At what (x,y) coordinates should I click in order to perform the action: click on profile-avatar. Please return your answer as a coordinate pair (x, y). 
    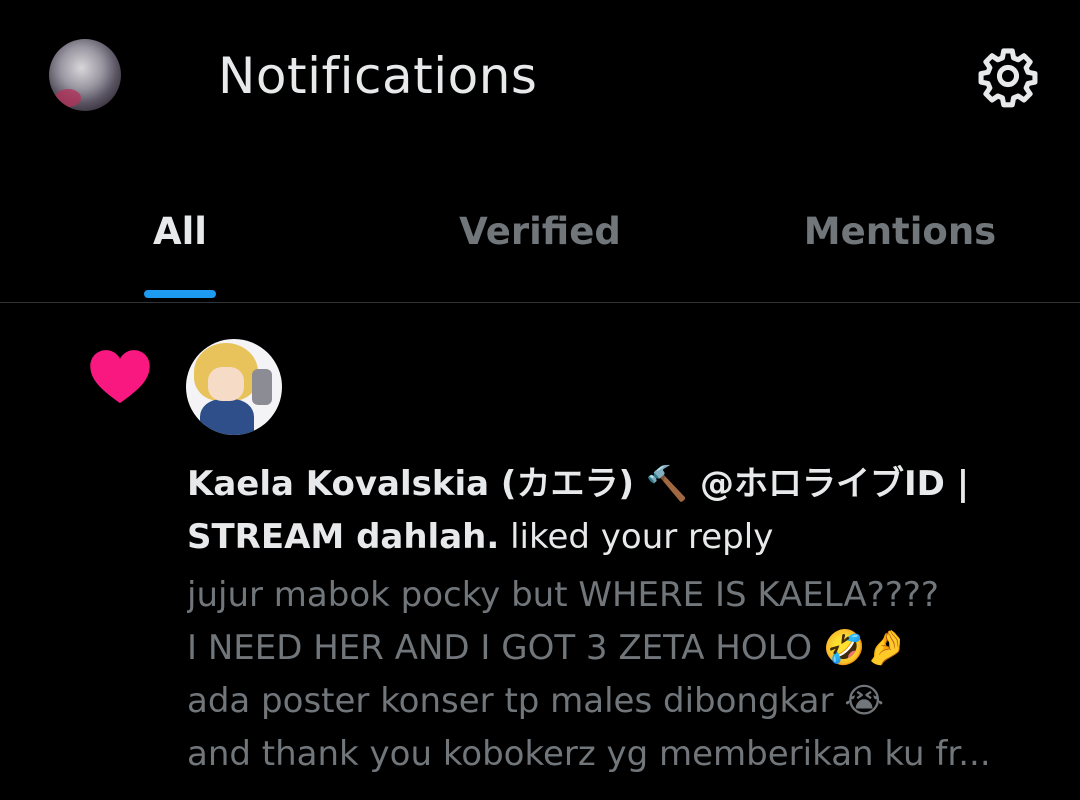
    Looking at the image, I should click on (85, 75).